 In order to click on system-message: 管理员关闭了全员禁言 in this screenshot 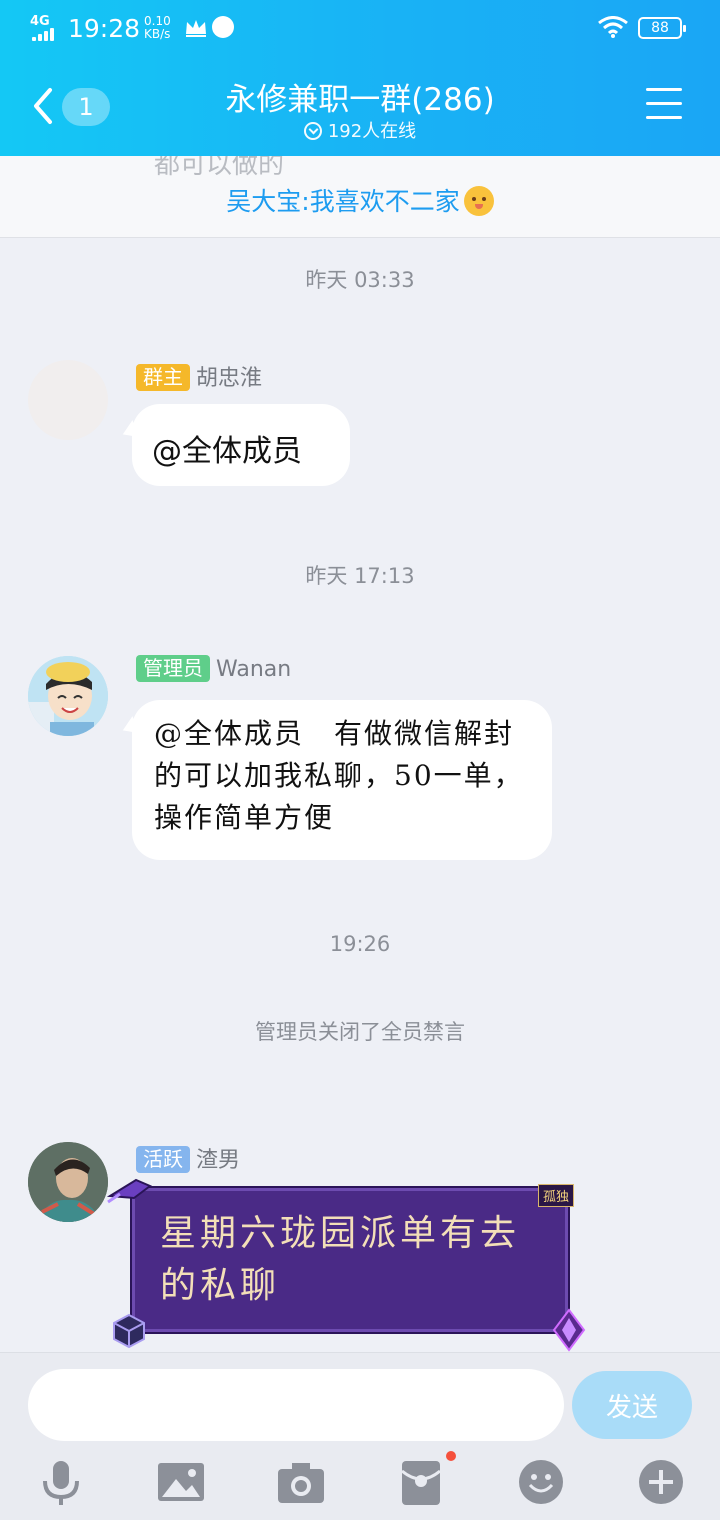, I will do `click(360, 1032)`.